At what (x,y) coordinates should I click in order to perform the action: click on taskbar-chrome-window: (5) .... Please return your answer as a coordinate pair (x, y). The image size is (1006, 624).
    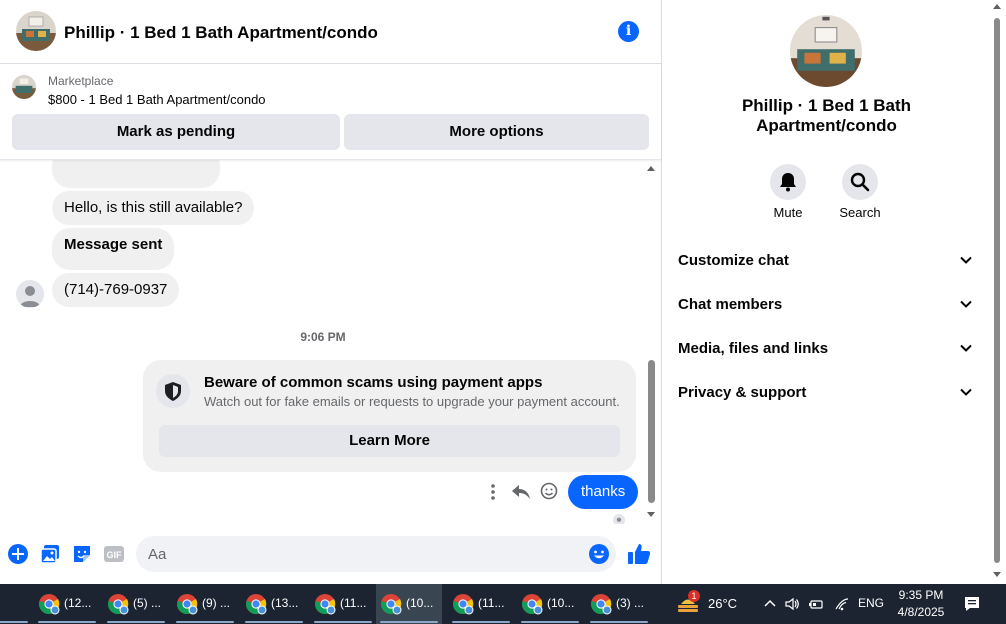
    Looking at the image, I should click on (136, 604).